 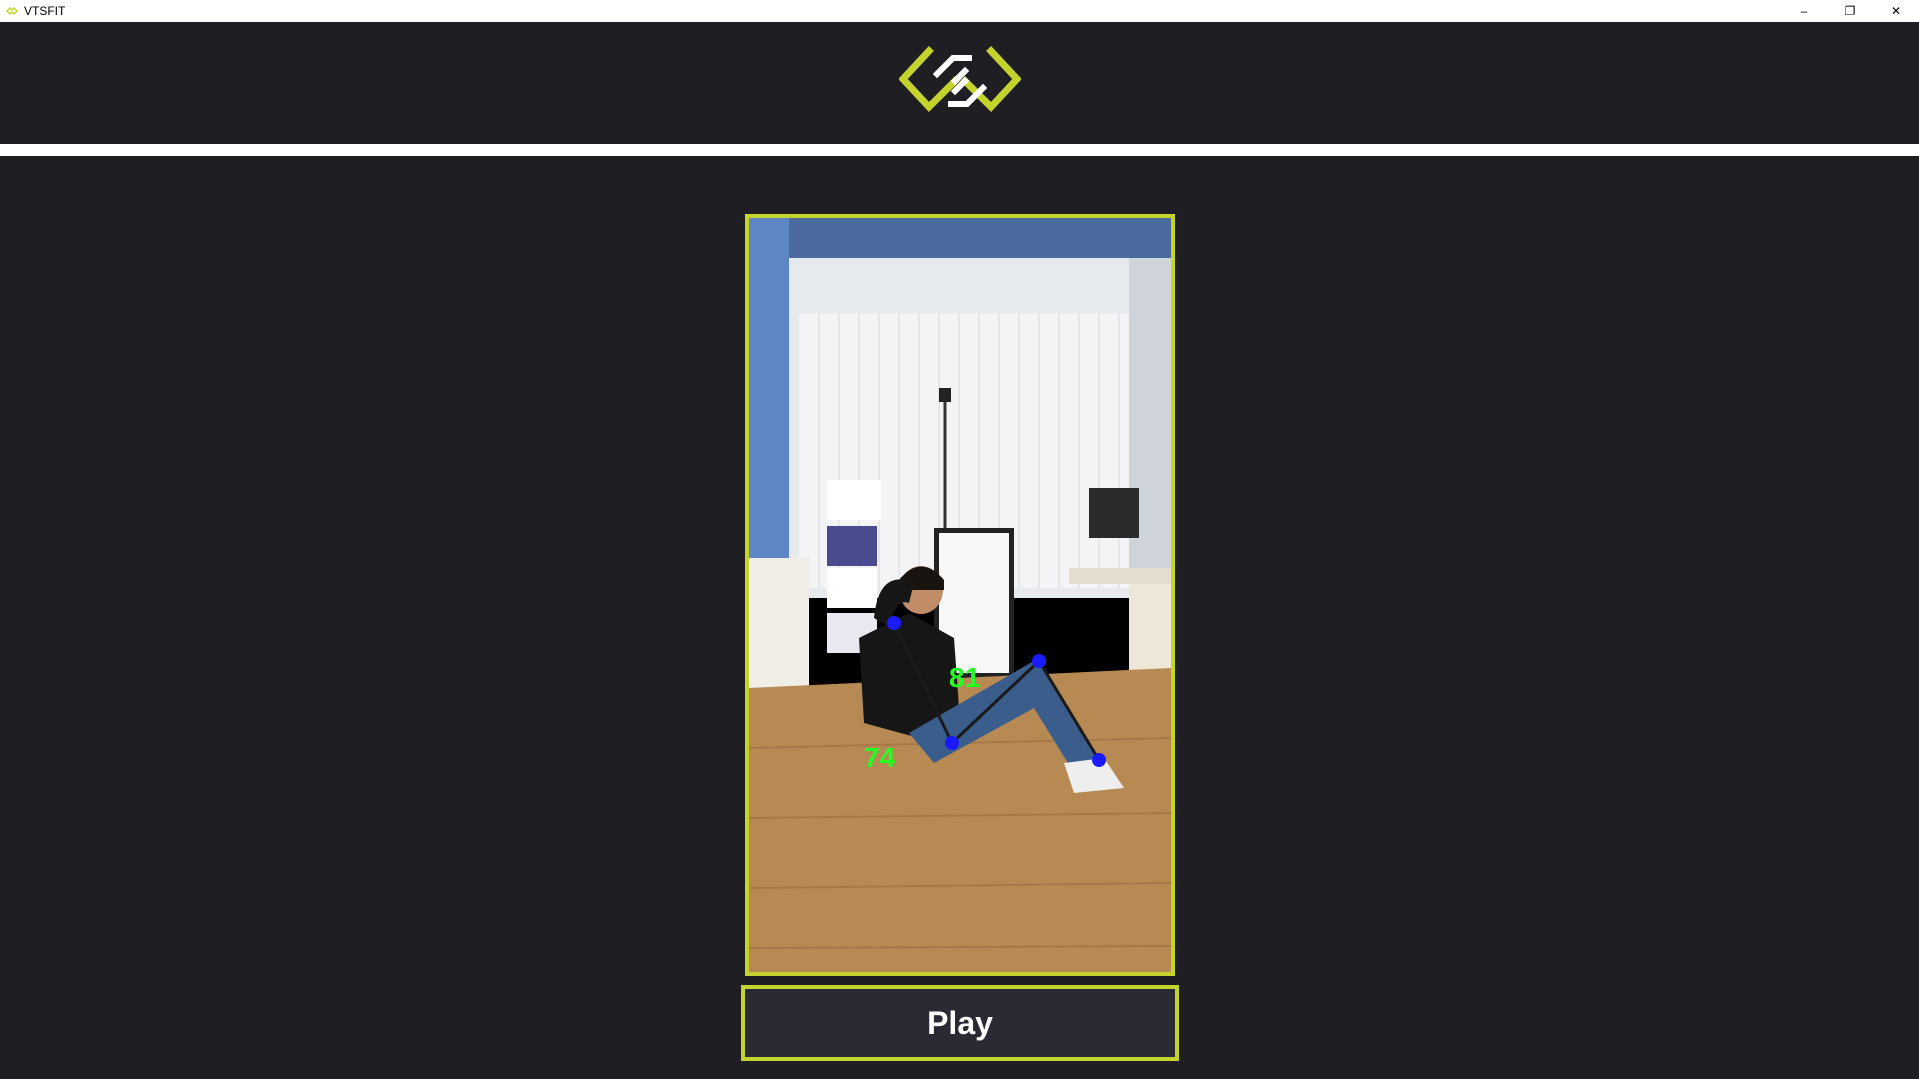 What do you see at coordinates (1896, 11) in the screenshot?
I see `close-button: ✕` at bounding box center [1896, 11].